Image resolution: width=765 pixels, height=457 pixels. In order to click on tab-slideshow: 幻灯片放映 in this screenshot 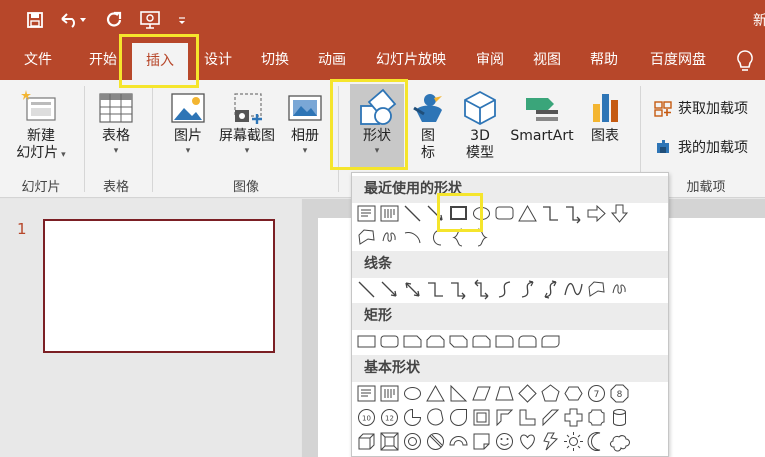, I will do `click(411, 60)`.